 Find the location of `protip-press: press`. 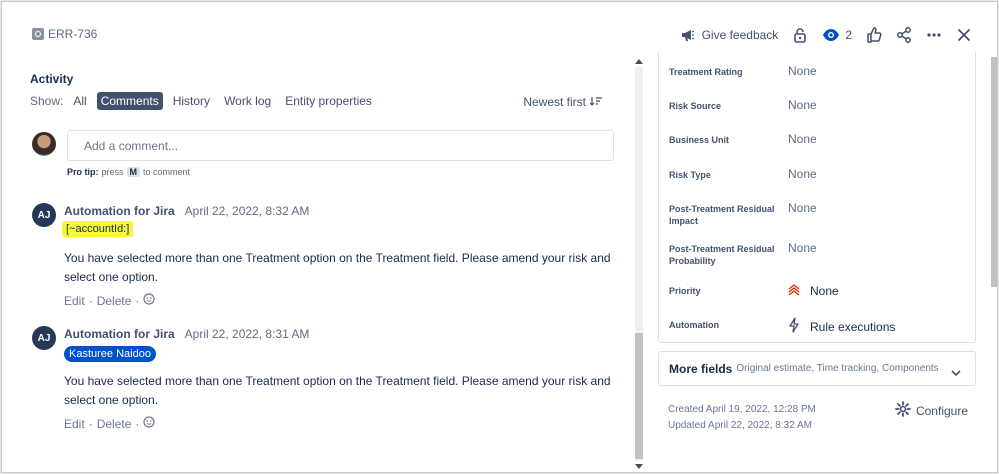

protip-press: press is located at coordinates (112, 172).